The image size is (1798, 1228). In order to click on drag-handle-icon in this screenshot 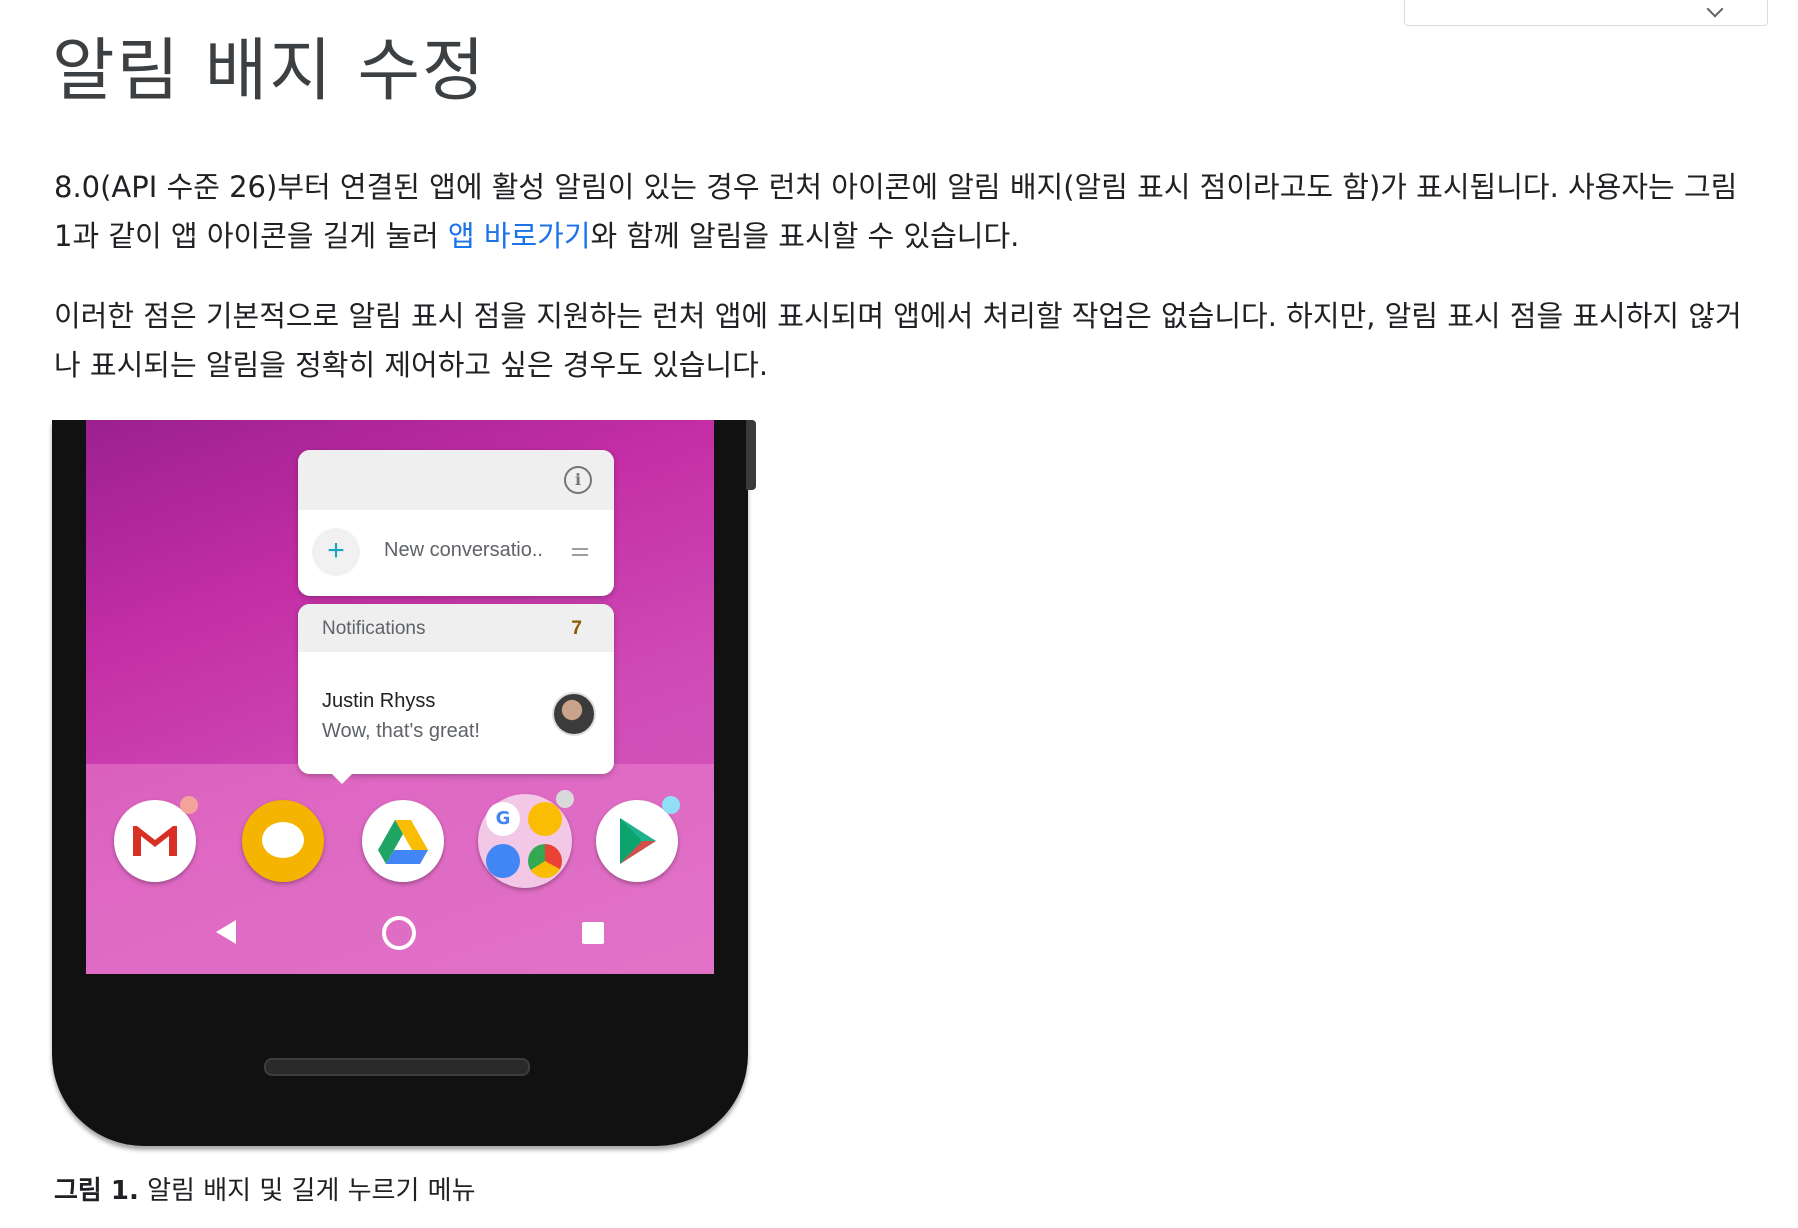, I will do `click(580, 552)`.